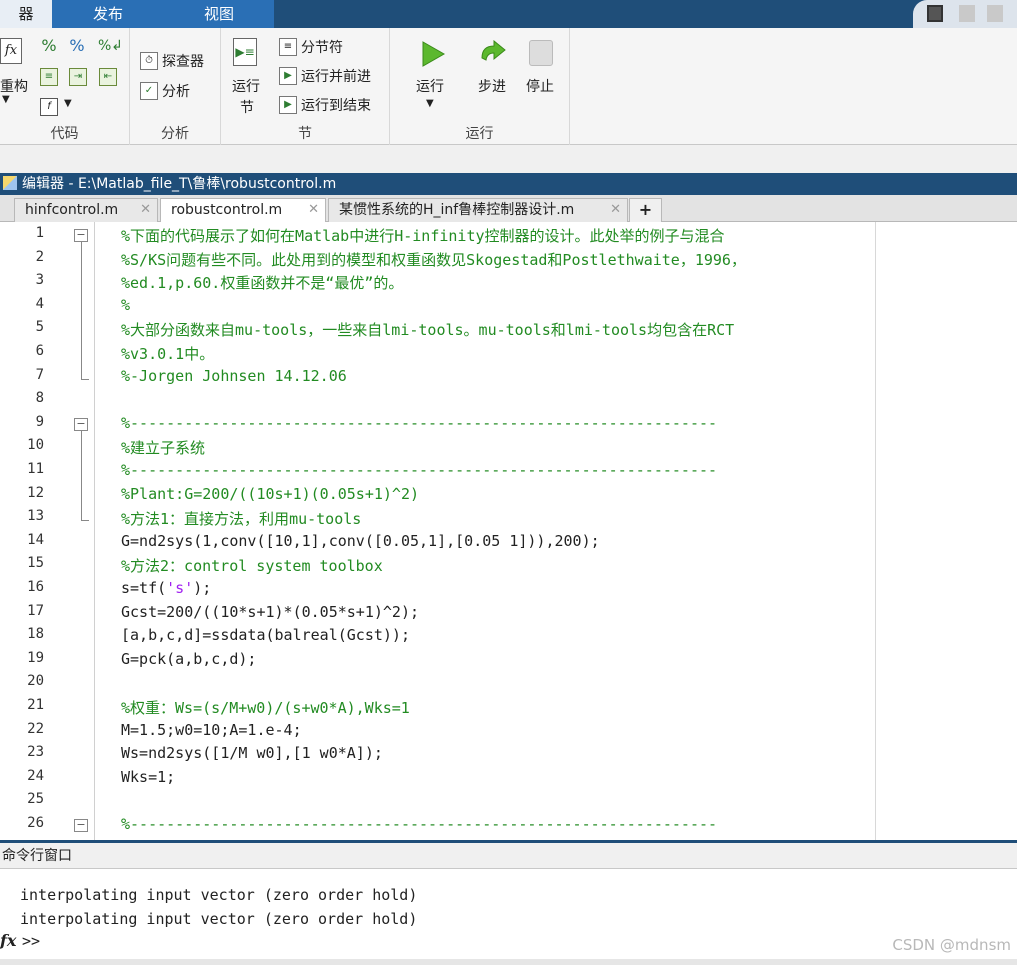 The width and height of the screenshot is (1017, 965). I want to click on line-number: 15, so click(35, 563).